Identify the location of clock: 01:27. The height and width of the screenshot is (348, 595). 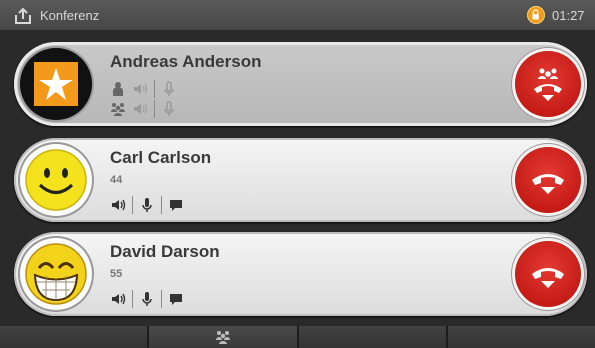
(568, 15).